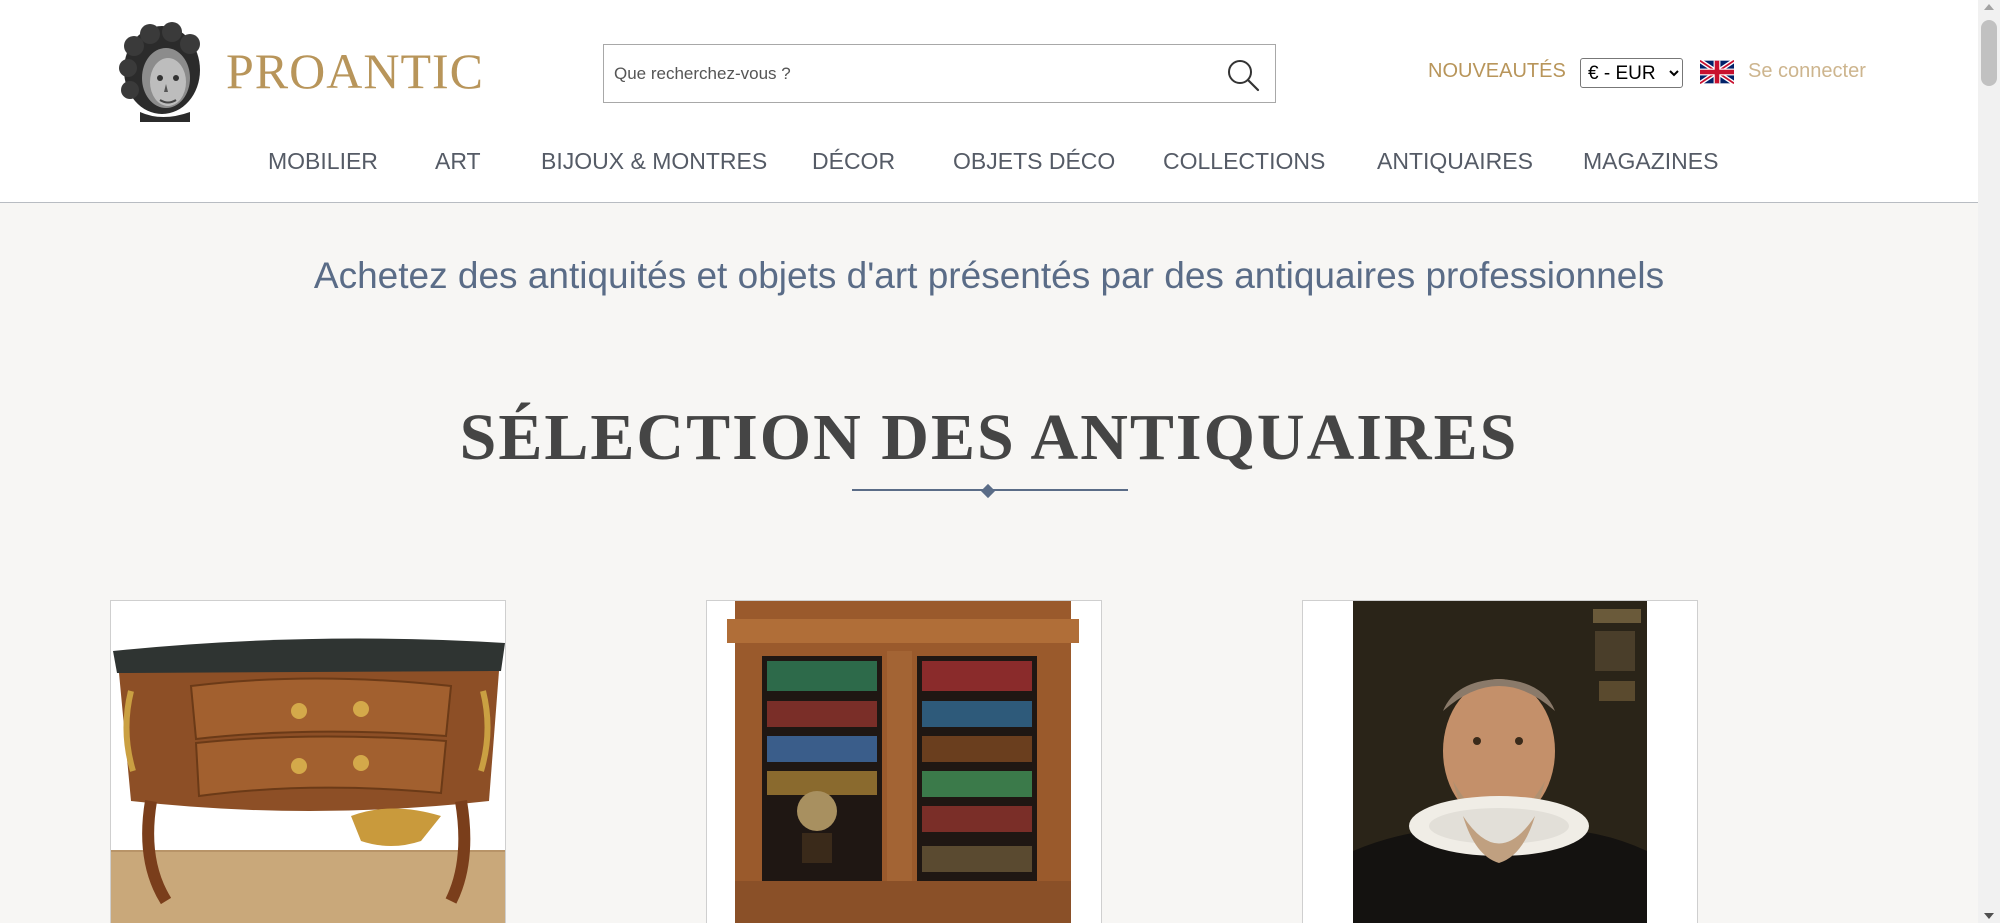  I want to click on nav-item-objets-deco: OBJETS DÉCO, so click(1034, 161).